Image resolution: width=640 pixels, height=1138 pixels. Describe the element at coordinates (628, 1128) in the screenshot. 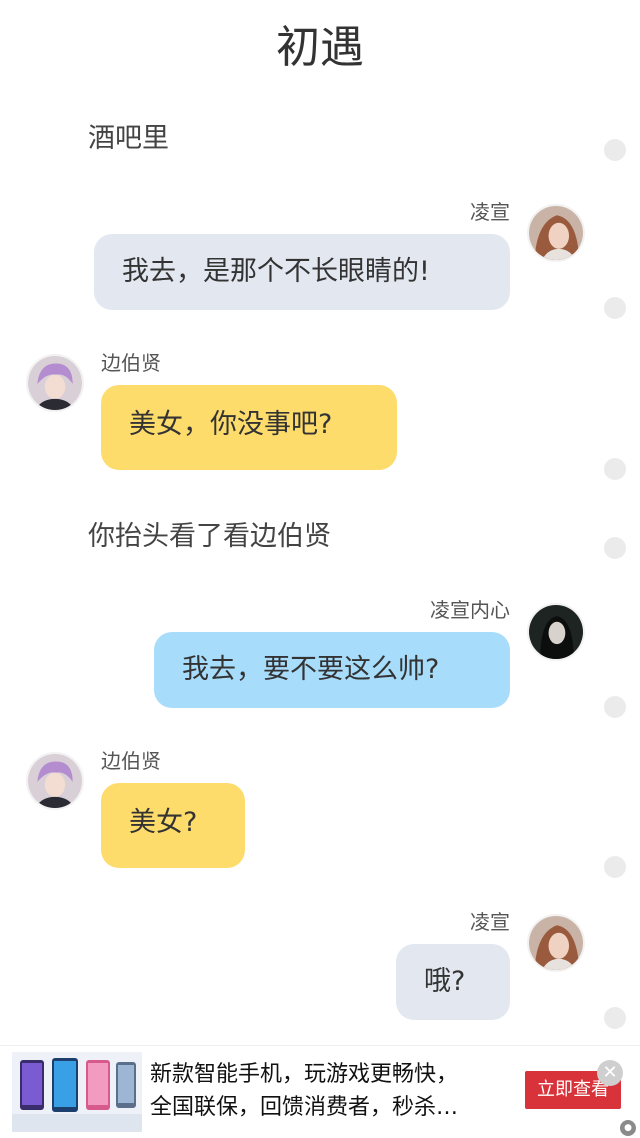

I see `ad-badge-icon: ●` at that location.